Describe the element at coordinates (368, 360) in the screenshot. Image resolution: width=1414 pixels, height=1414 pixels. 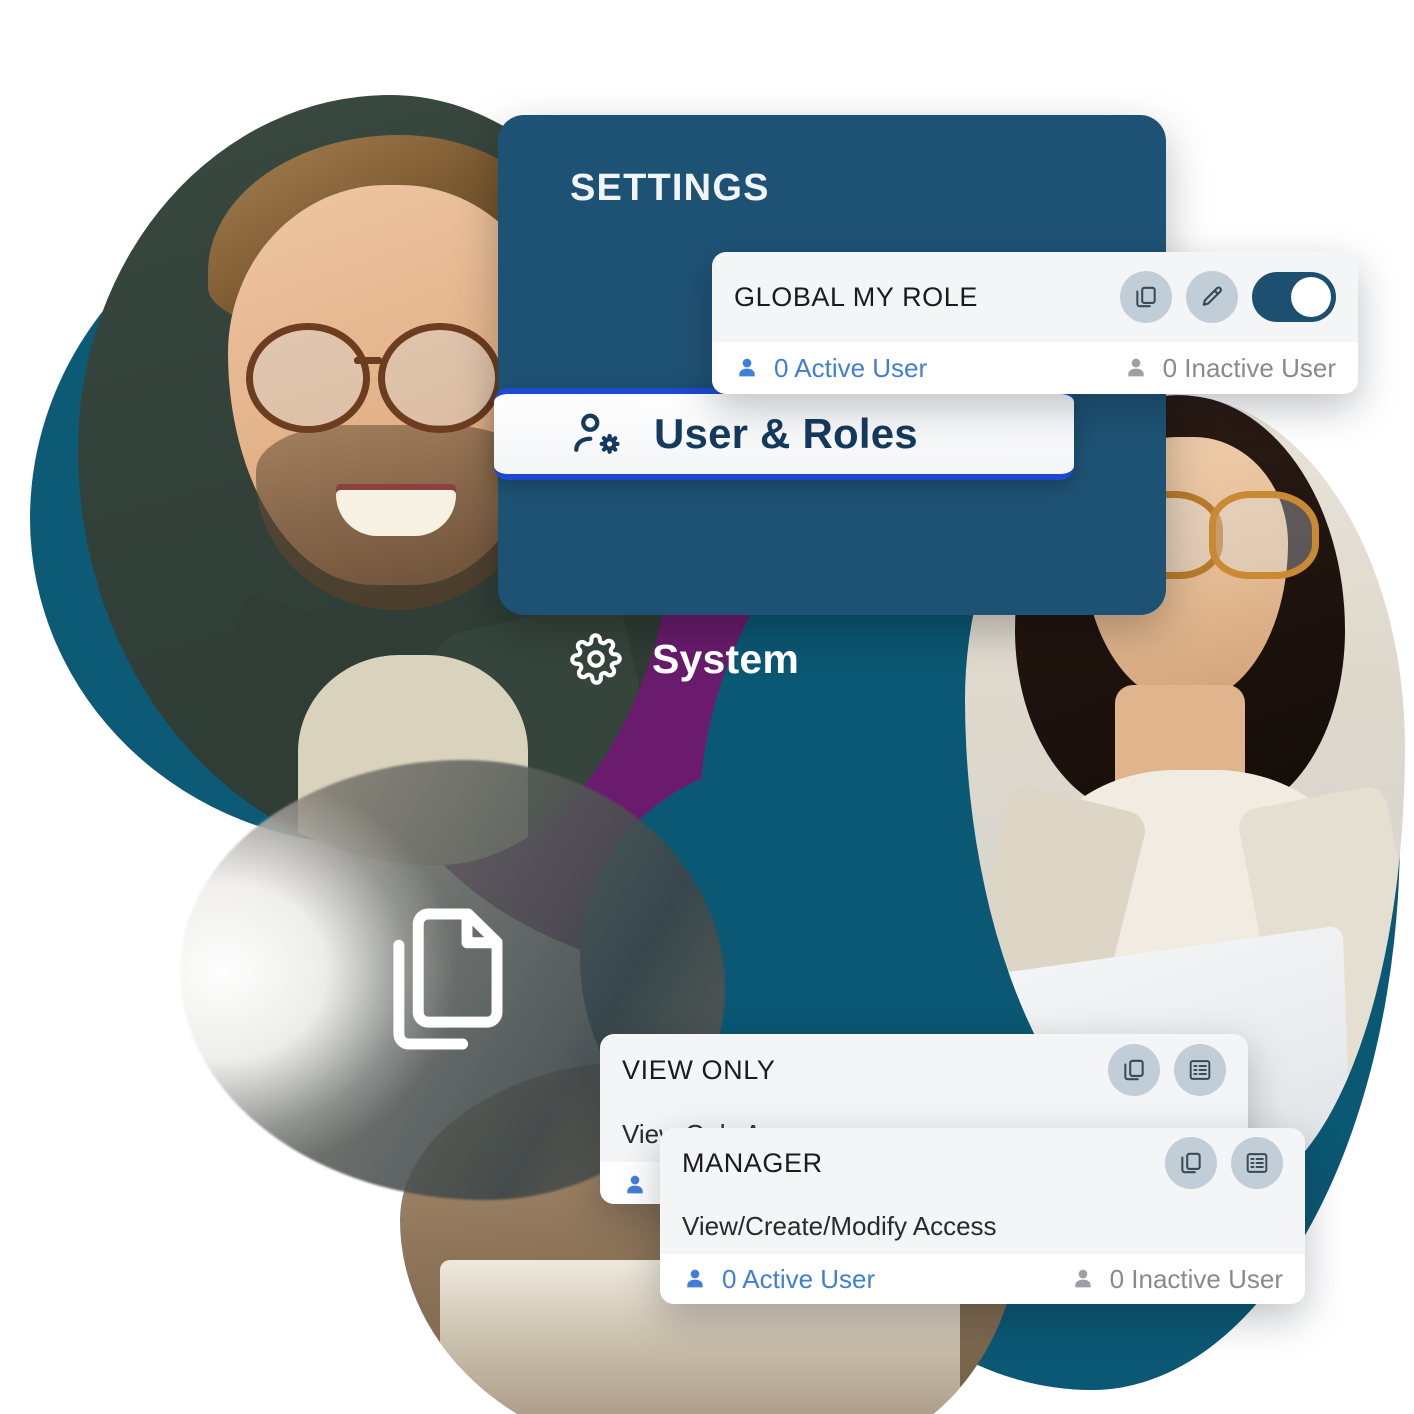
I see `man-glasses-bridge` at that location.